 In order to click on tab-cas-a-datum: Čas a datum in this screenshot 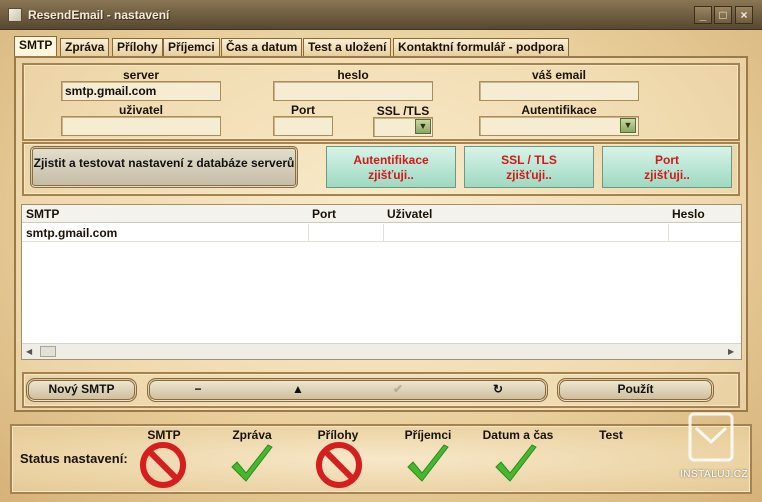, I will do `click(262, 47)`.